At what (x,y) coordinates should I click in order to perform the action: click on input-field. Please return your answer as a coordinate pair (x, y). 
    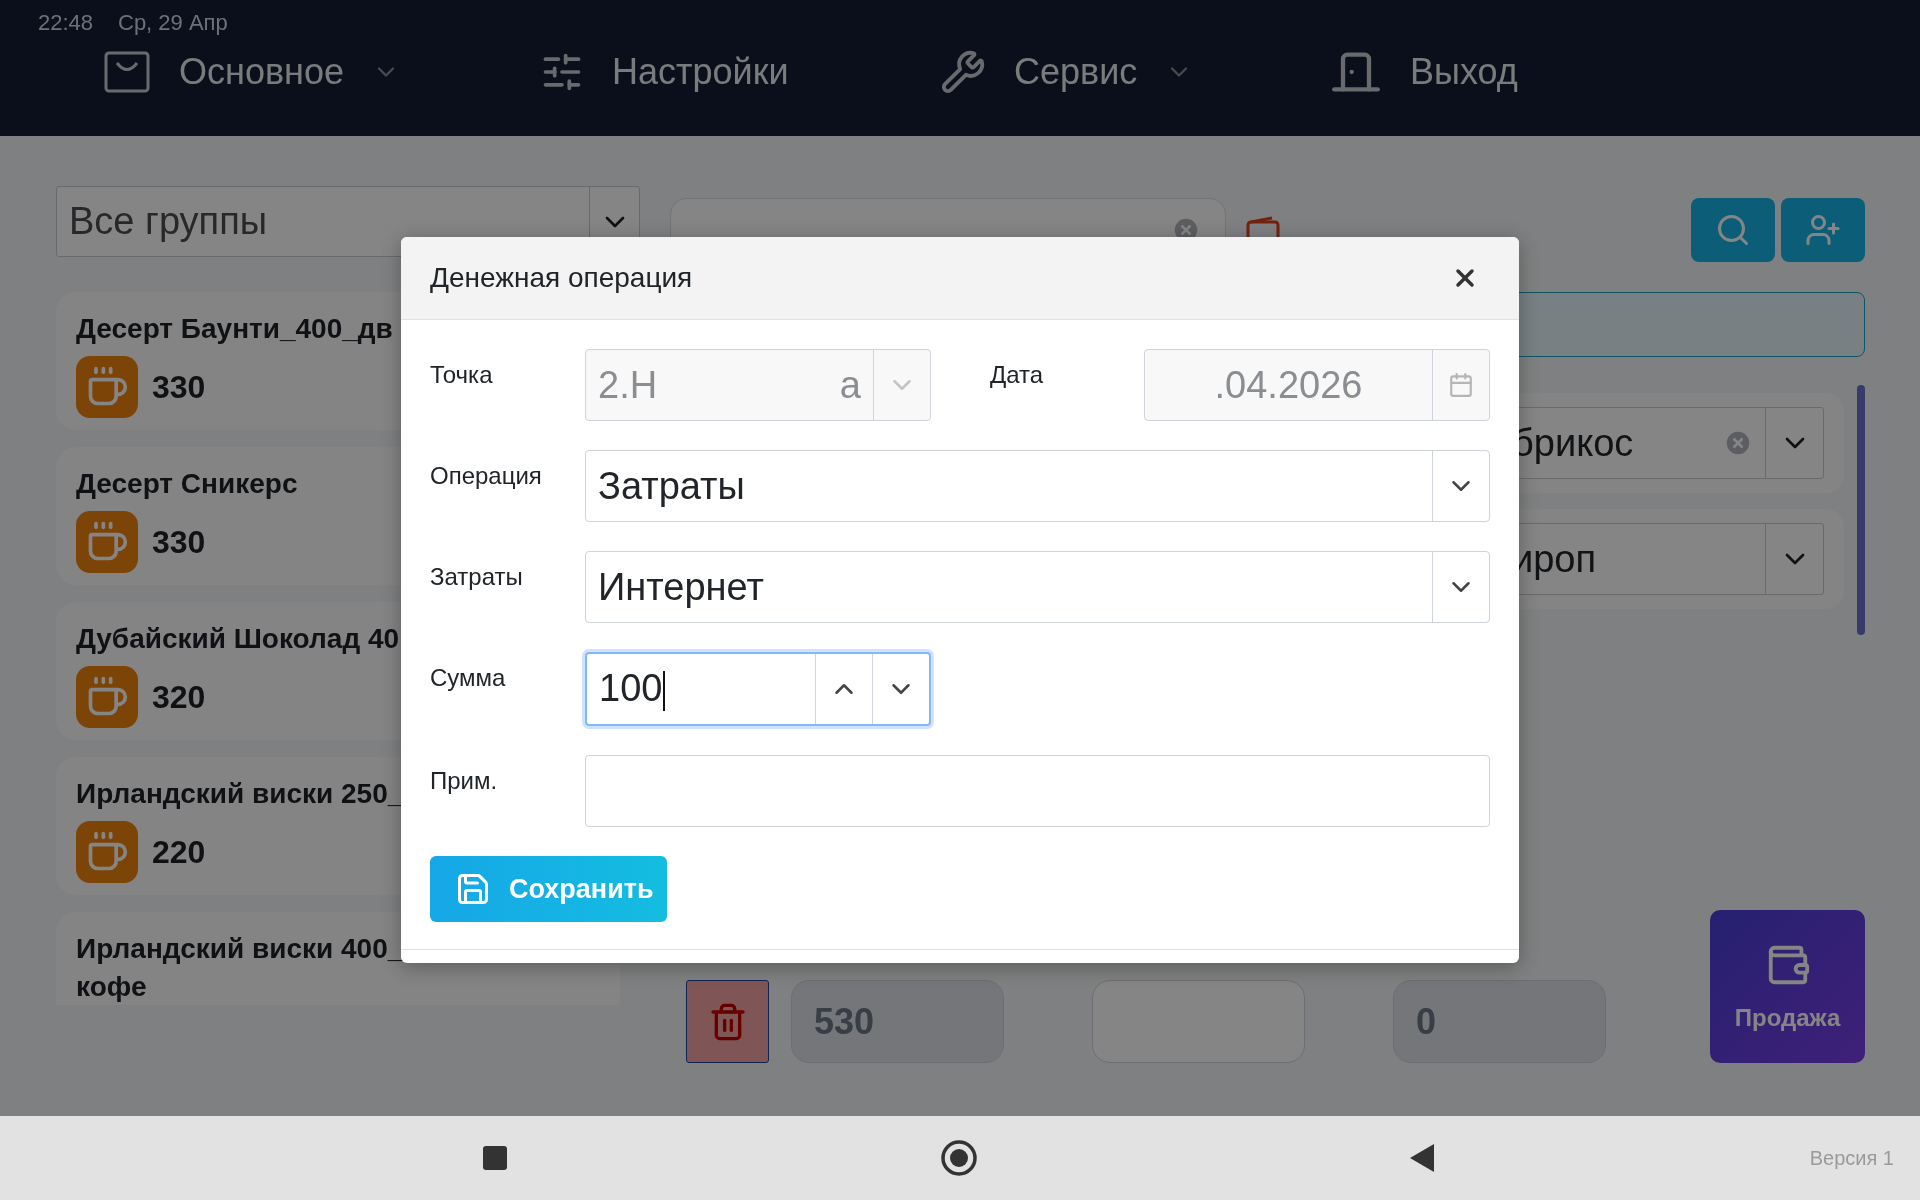
    Looking at the image, I should click on (1037, 791).